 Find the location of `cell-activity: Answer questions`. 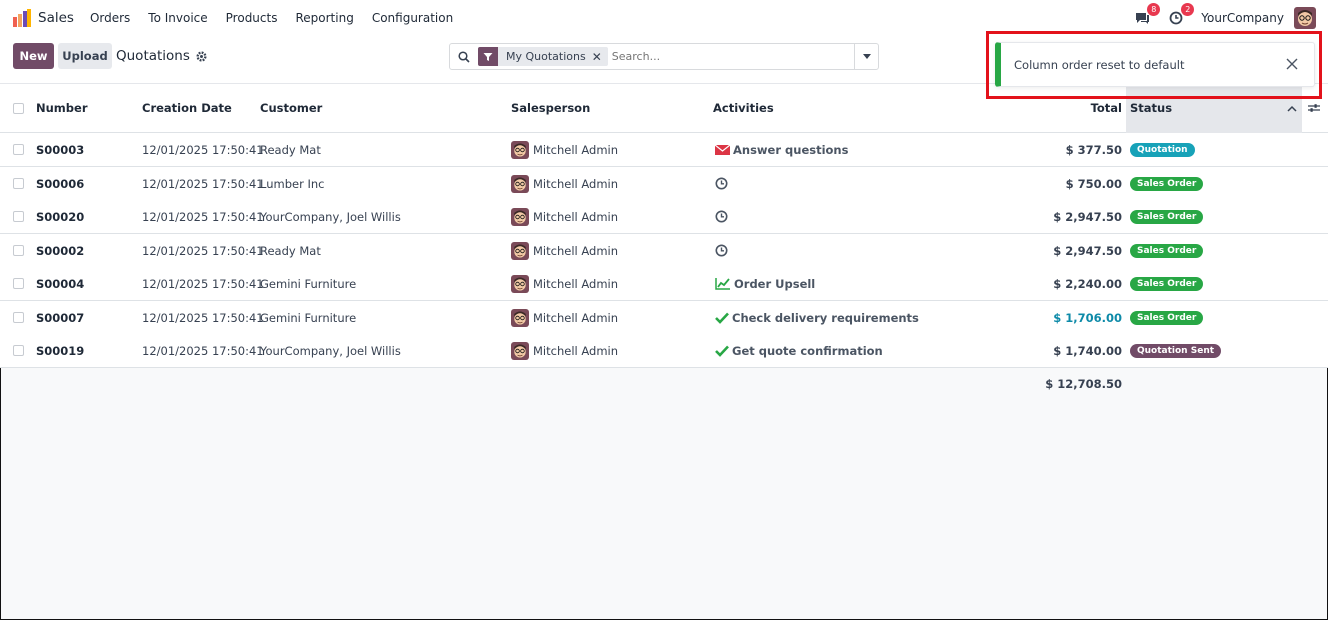

cell-activity: Answer questions is located at coordinates (781, 149).